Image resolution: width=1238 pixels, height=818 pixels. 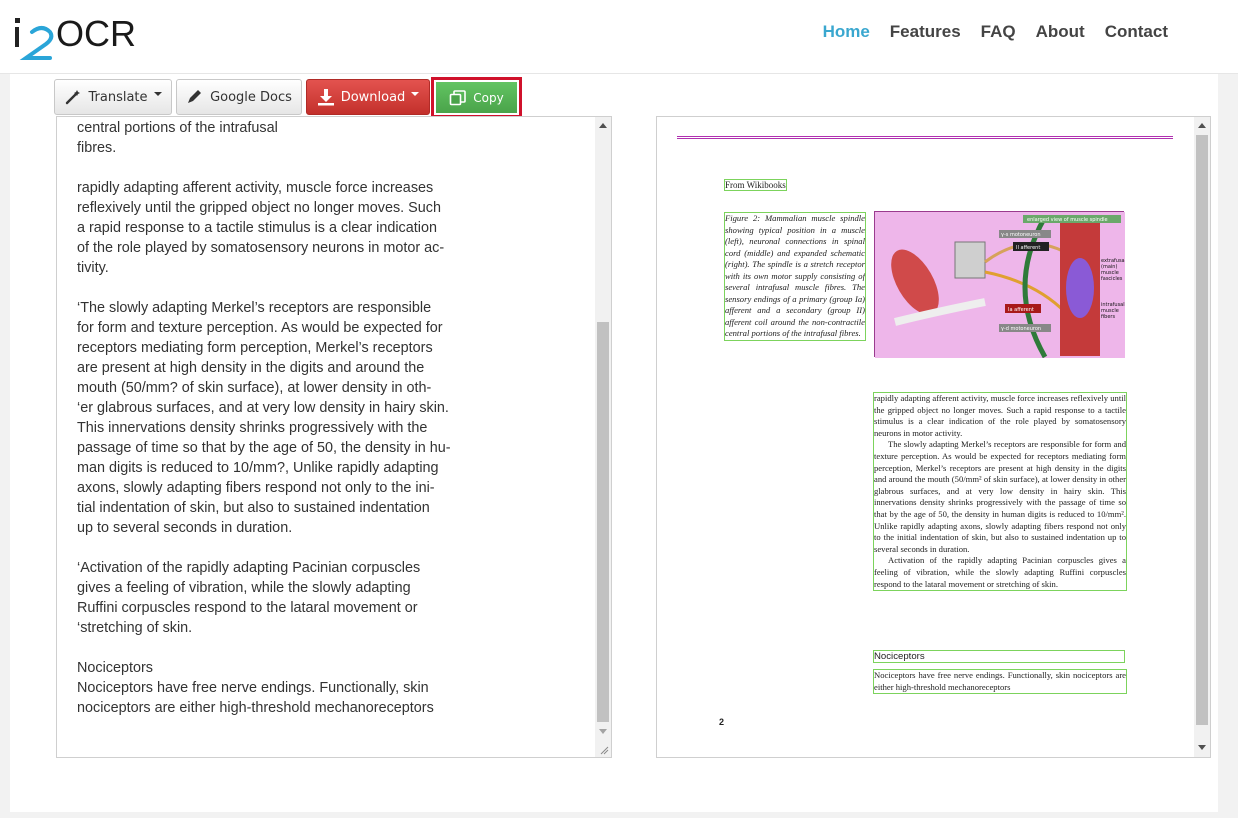 I want to click on text-scrollbar, so click(x=603, y=437).